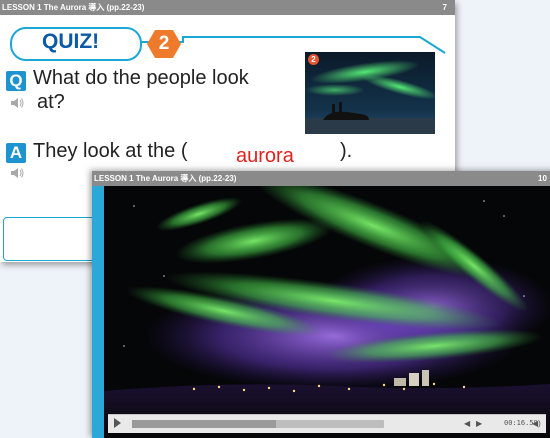  What do you see at coordinates (51, 102) in the screenshot?
I see `question-line-2: at?` at bounding box center [51, 102].